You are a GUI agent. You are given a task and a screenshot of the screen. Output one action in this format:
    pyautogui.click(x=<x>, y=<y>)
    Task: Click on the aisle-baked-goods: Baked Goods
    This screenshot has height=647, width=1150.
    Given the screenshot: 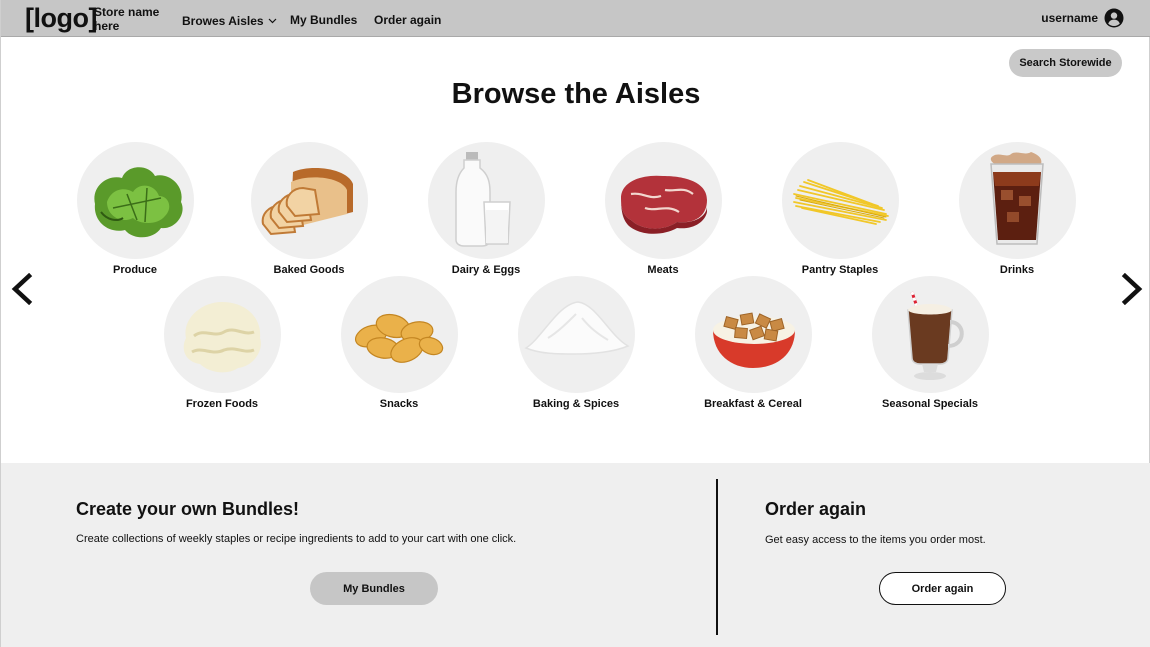 What is the action you would take?
    pyautogui.click(x=309, y=209)
    